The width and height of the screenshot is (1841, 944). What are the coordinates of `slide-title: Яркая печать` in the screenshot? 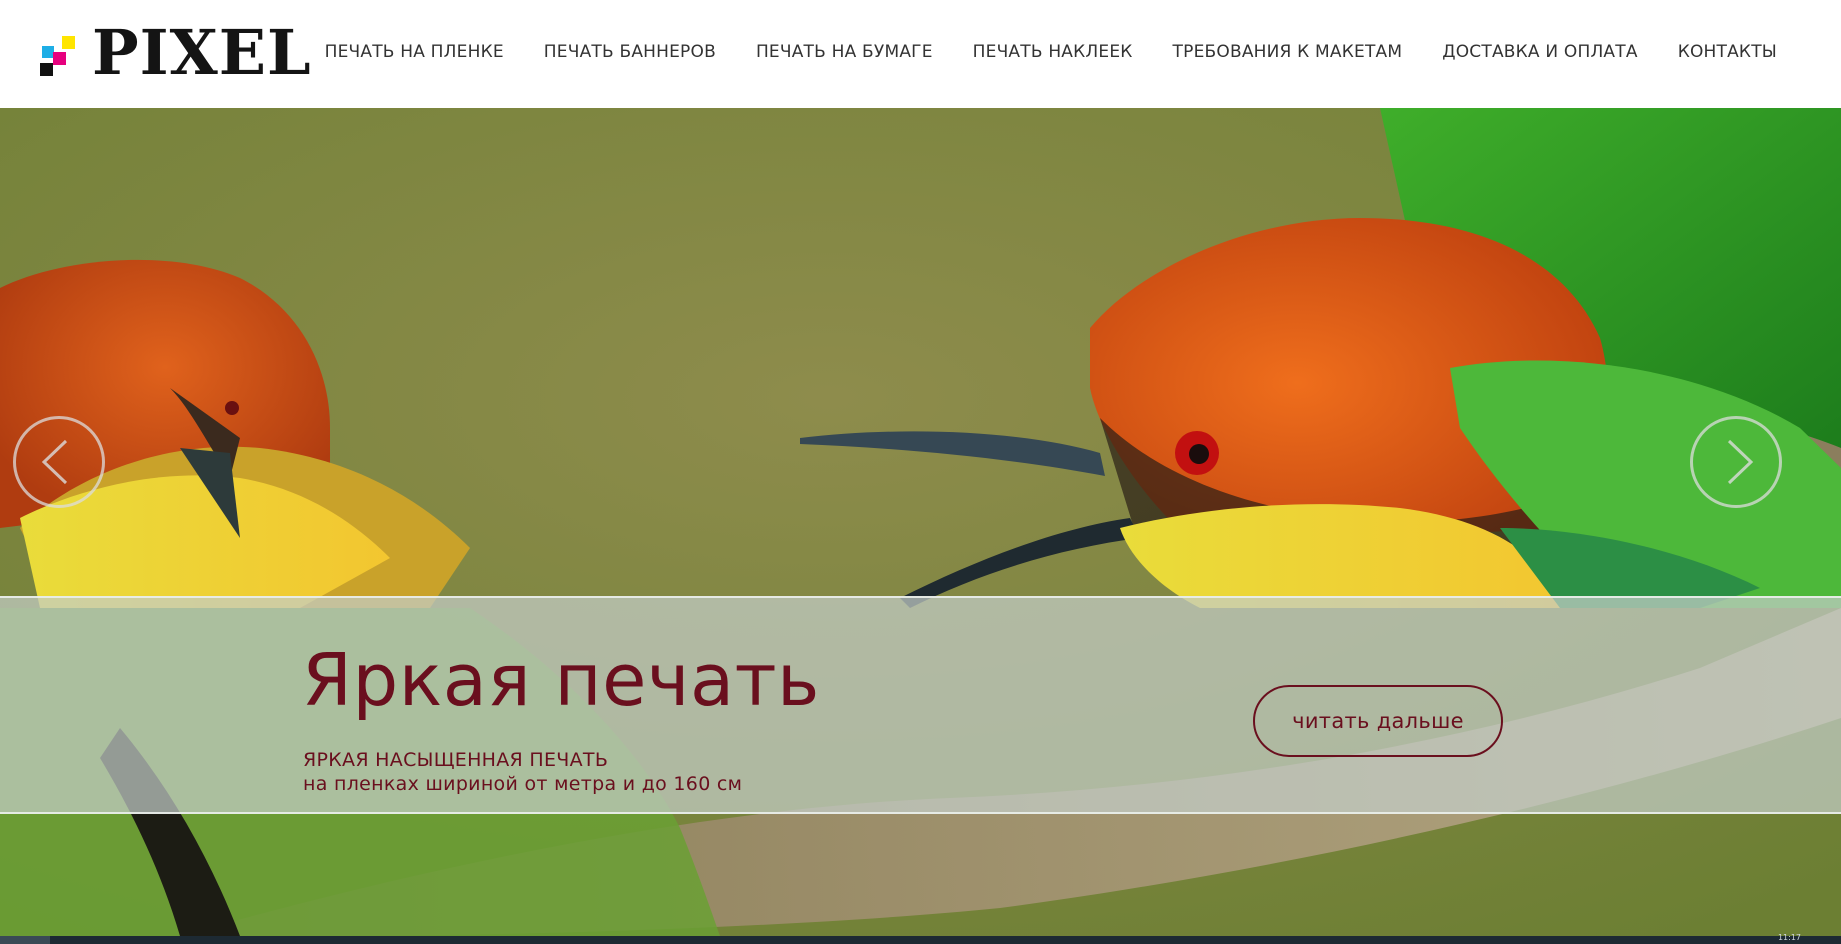 It's located at (561, 680).